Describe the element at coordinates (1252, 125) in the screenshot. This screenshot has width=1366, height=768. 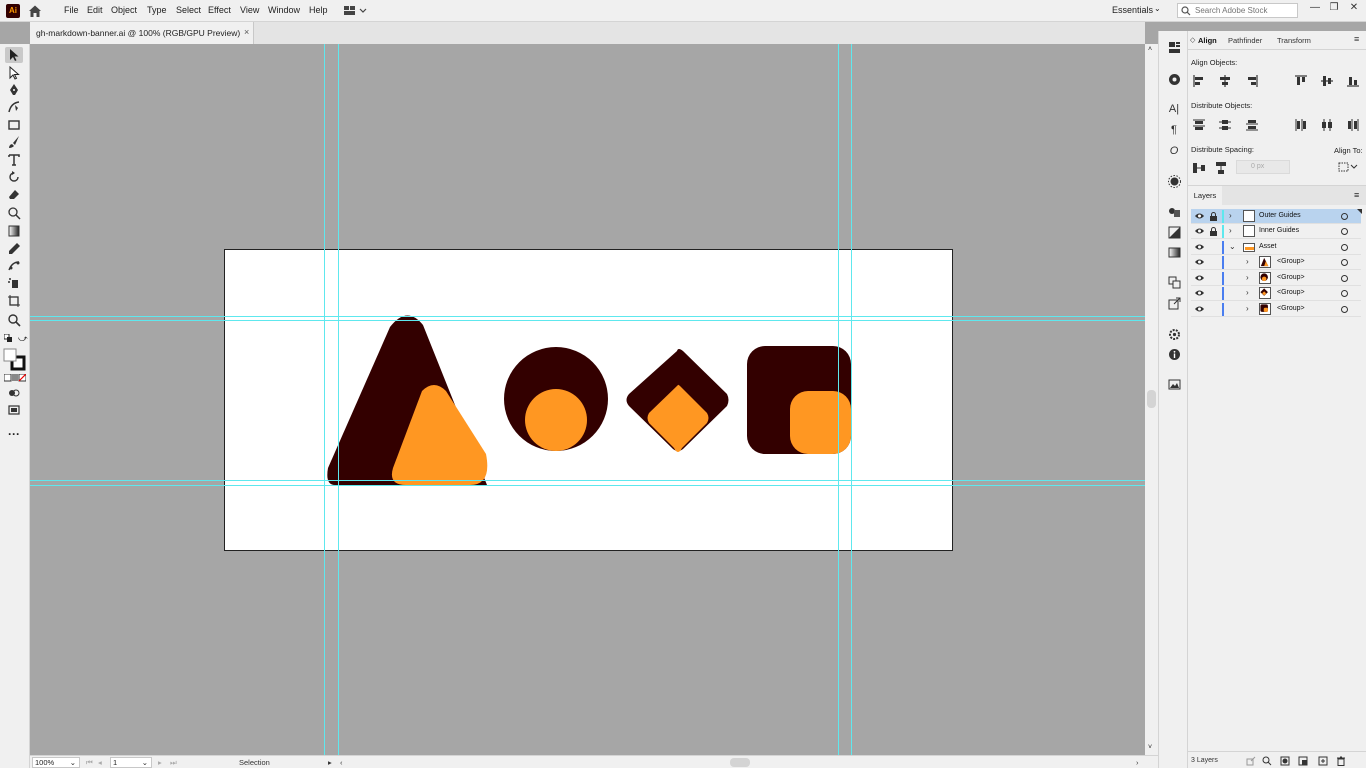
I see `distribute-bottom-icon` at that location.